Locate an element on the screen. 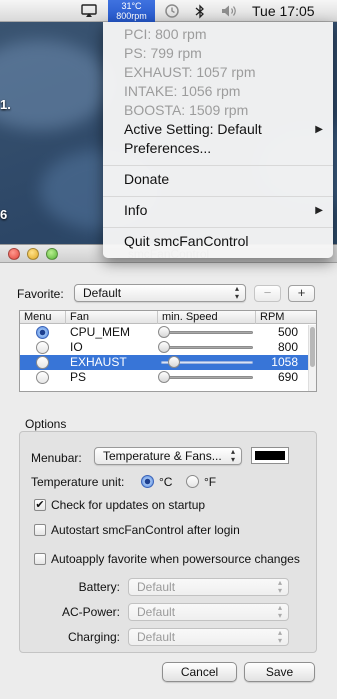 Image resolution: width=337 pixels, height=699 pixels. scrollbar-thumb is located at coordinates (312, 347).